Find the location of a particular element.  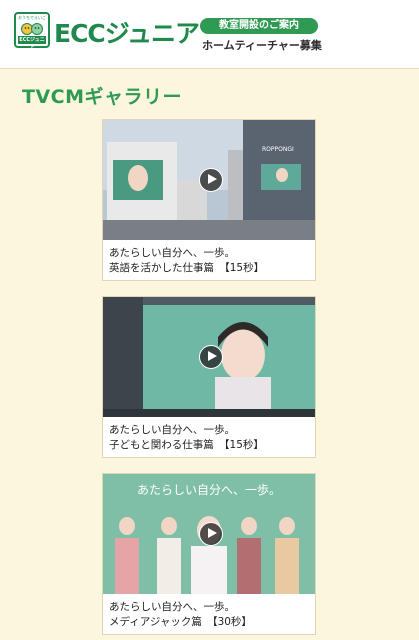

video-card: ROPPONGI あたらしい自分へ、一歩。 英語を活かした仕事篇 【15秒】 is located at coordinates (209, 200).